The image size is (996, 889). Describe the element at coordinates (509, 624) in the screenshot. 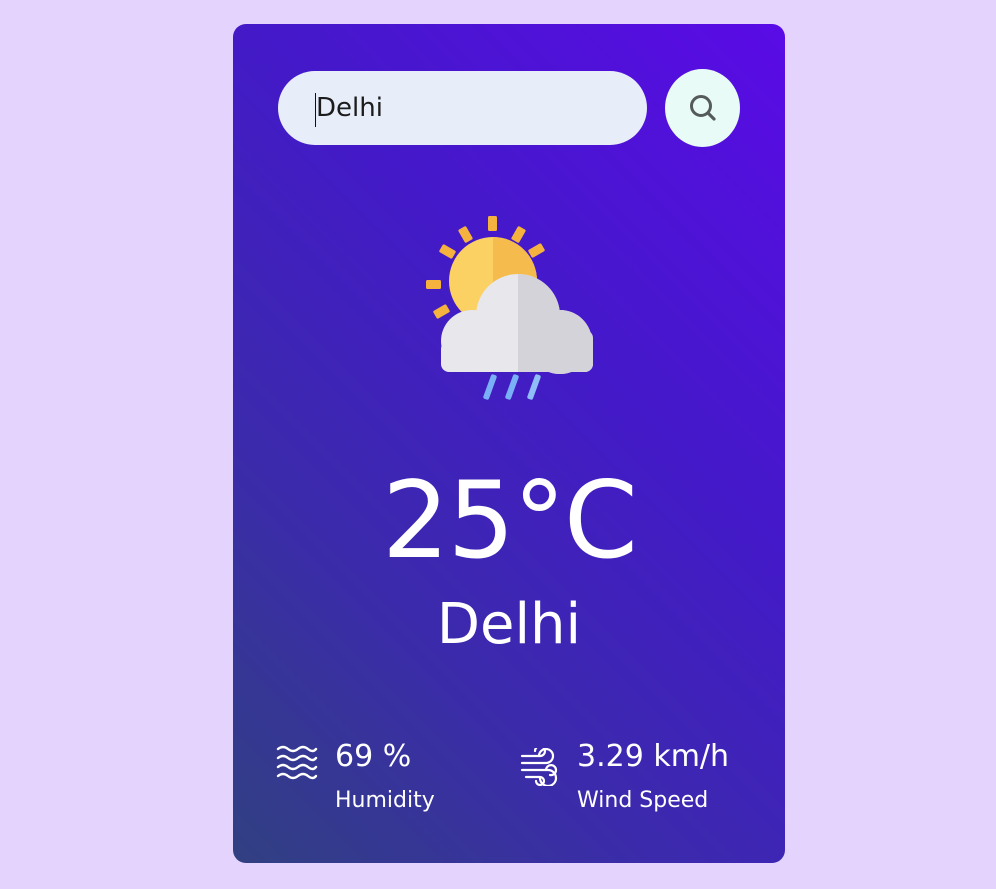

I see `city-name: Delhi` at that location.